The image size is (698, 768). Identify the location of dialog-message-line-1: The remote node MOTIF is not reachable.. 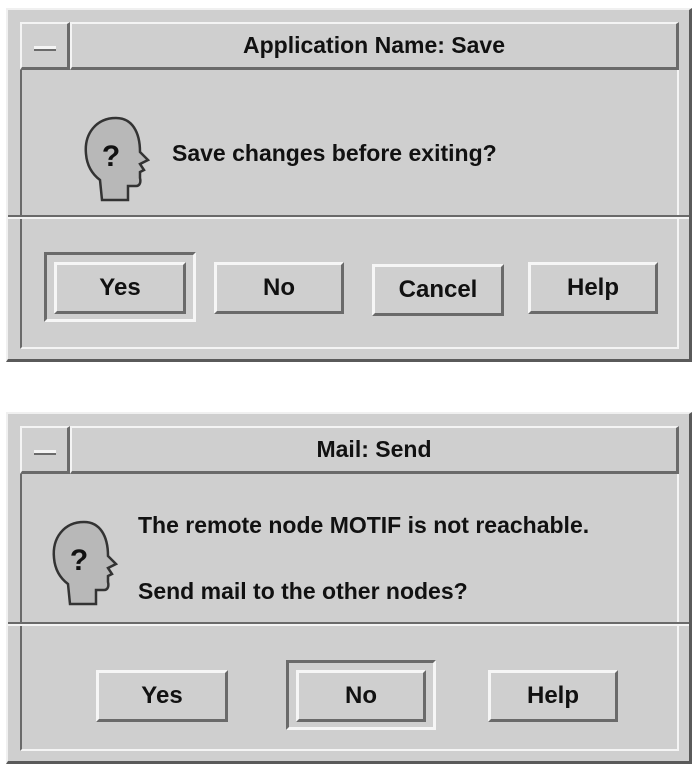
(364, 525).